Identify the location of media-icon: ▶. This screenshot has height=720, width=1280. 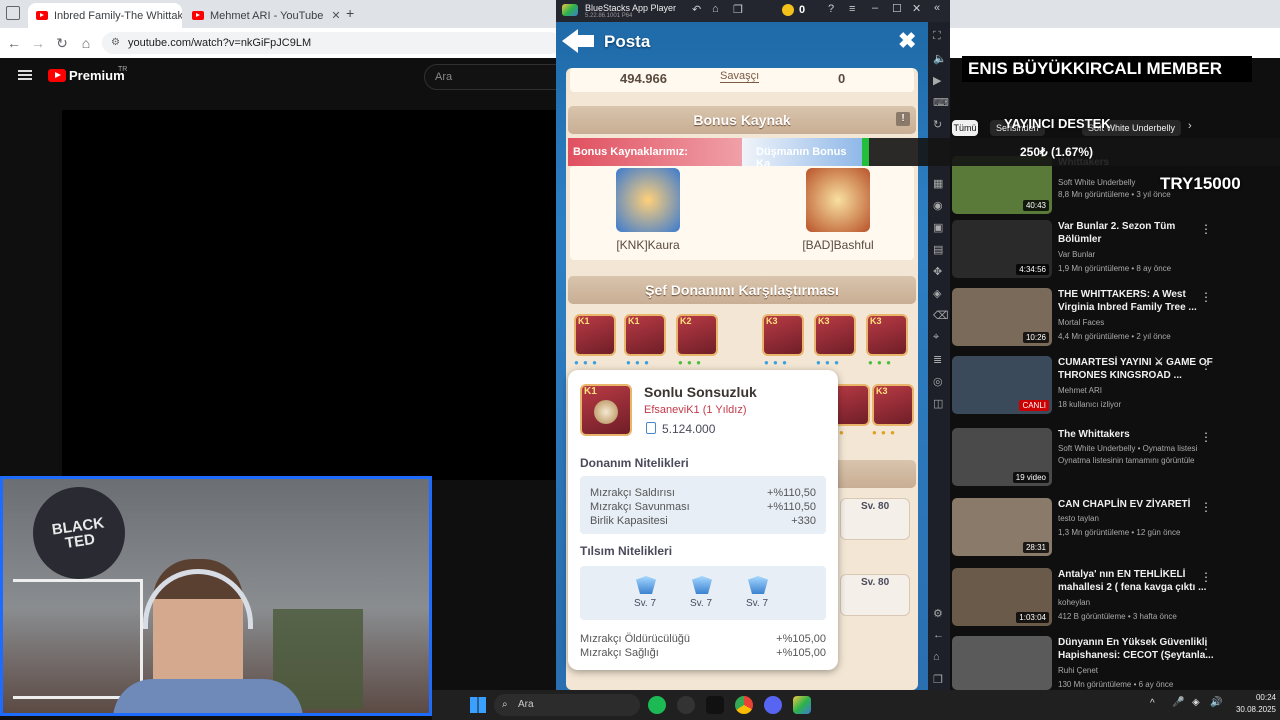
(937, 80).